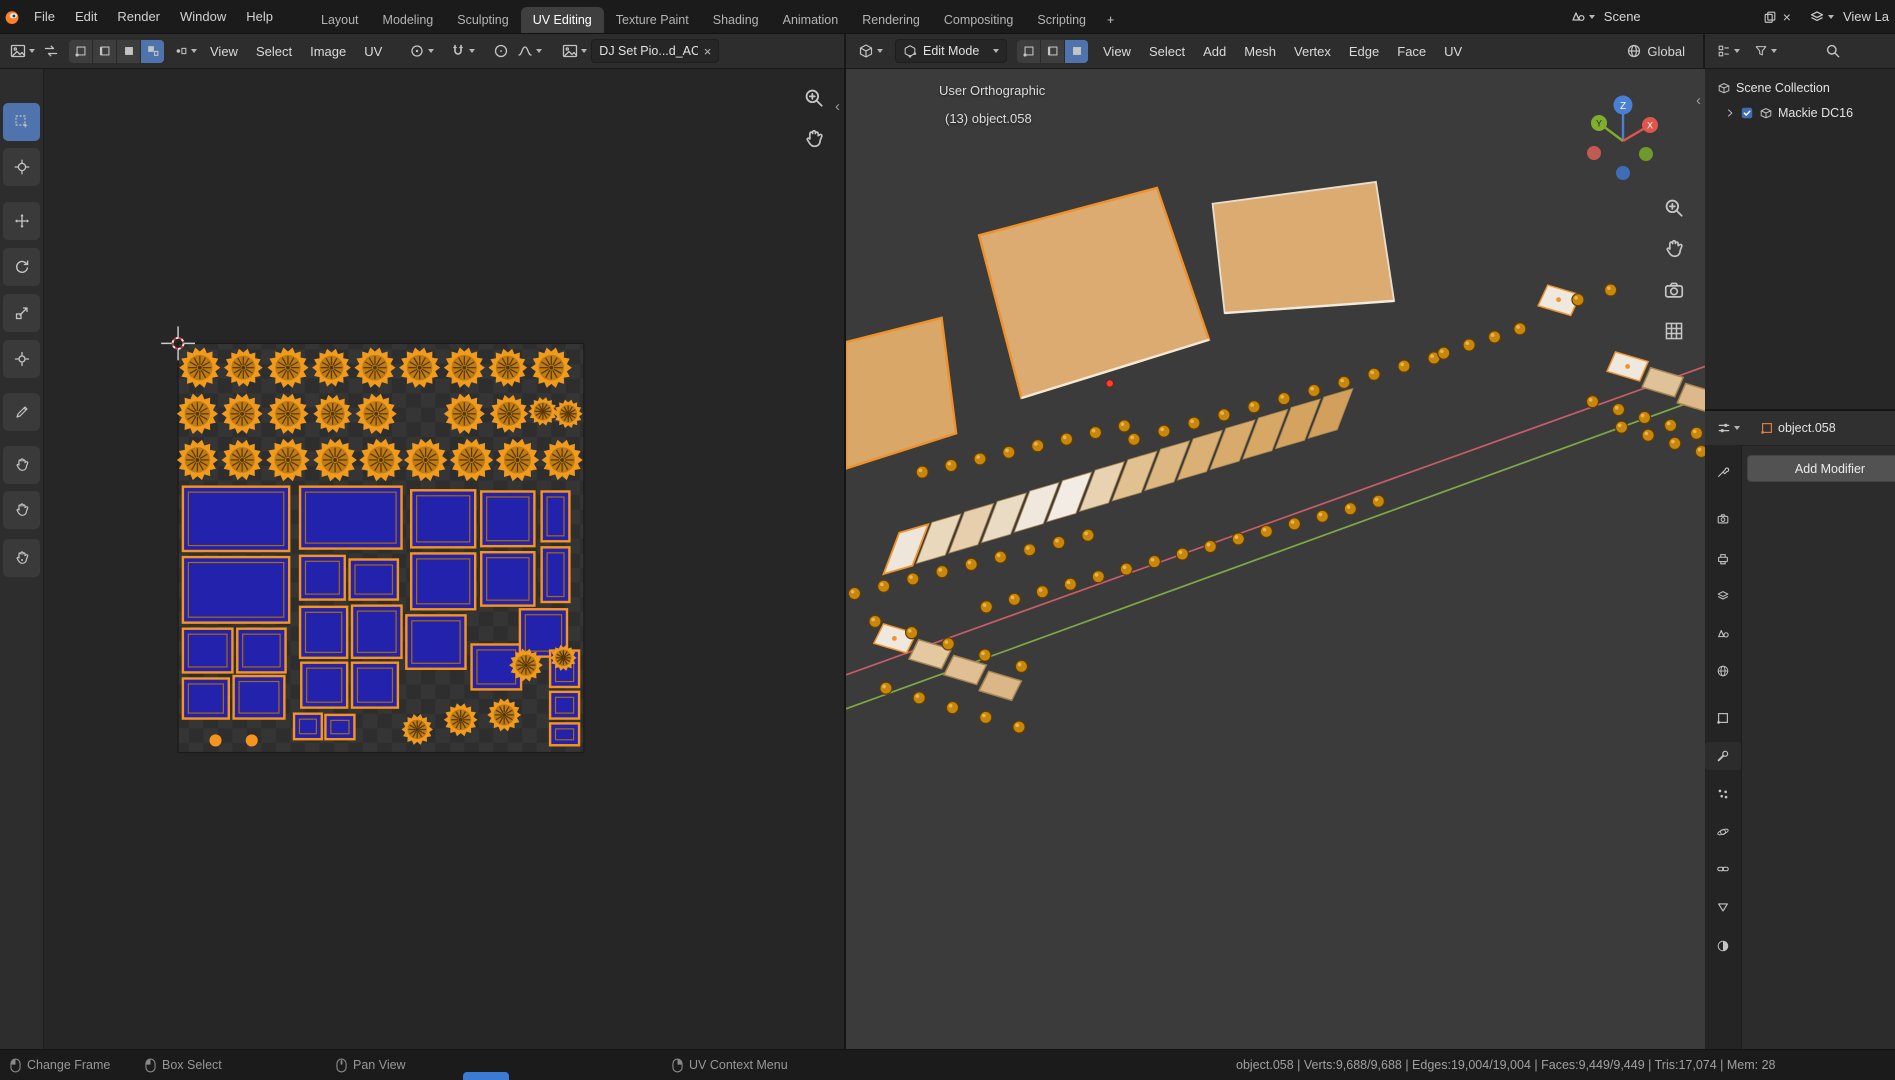  Describe the element at coordinates (21, 167) in the screenshot. I see `tool-cursor` at that location.